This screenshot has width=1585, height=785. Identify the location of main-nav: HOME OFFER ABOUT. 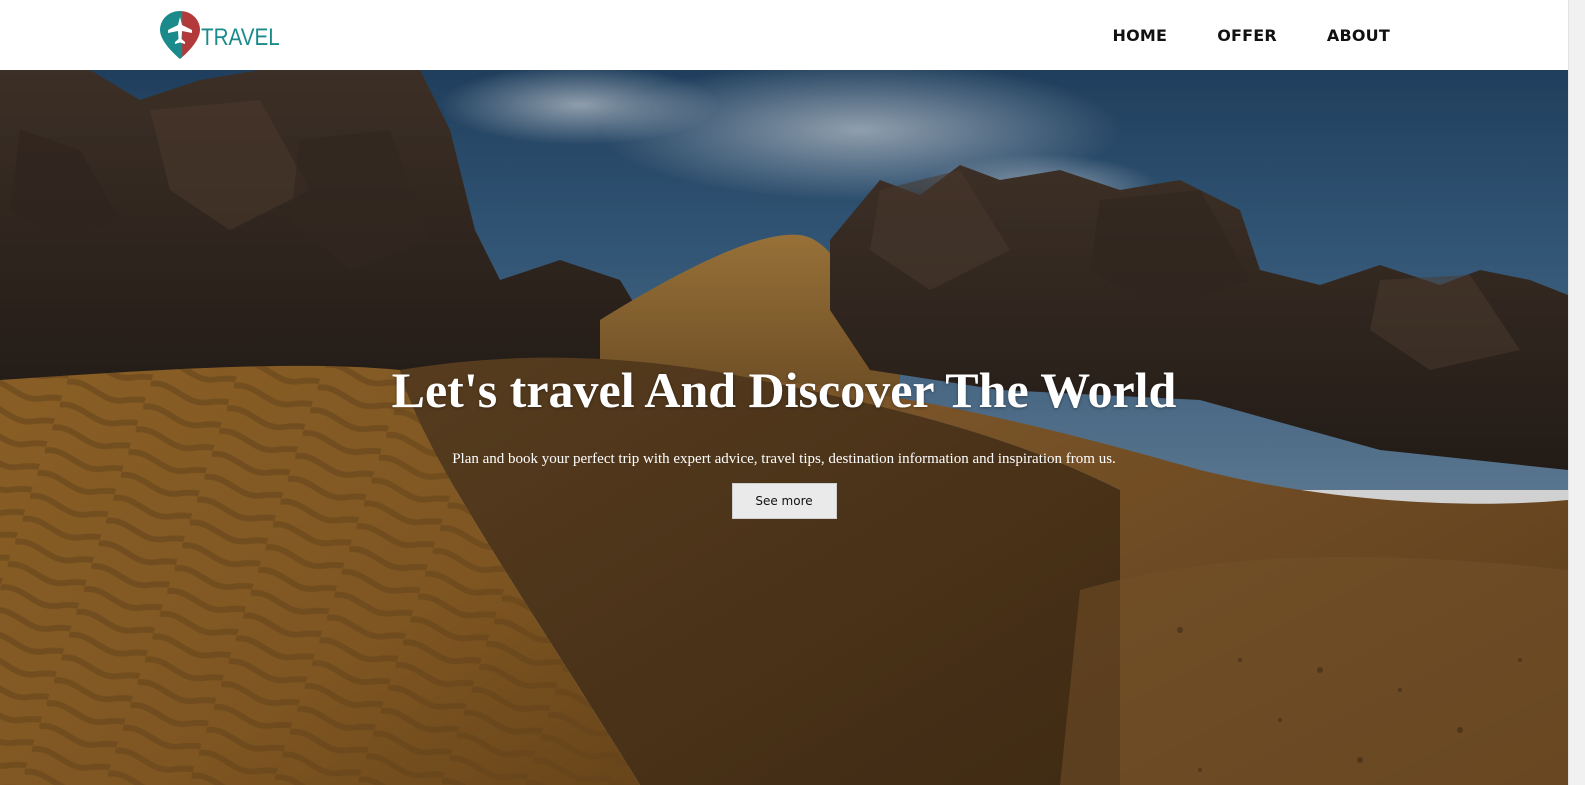
(1226, 35).